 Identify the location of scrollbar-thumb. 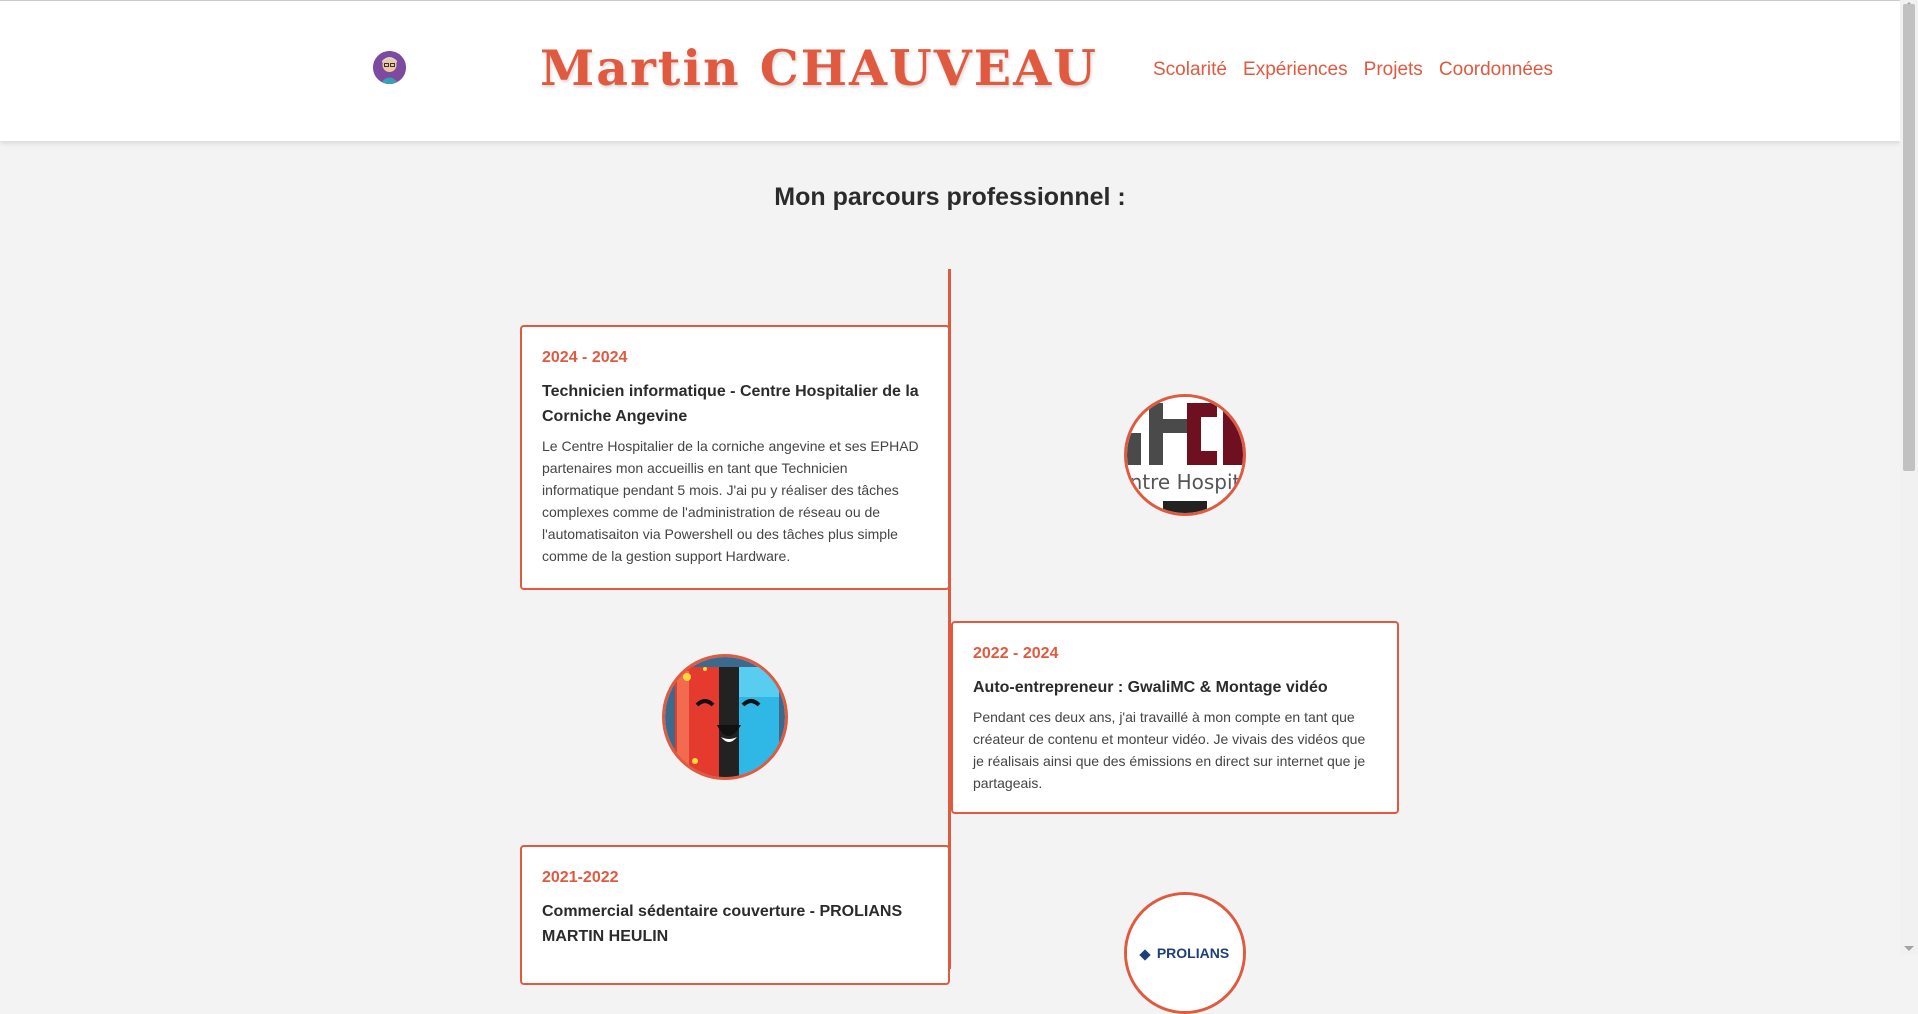
(1909, 237).